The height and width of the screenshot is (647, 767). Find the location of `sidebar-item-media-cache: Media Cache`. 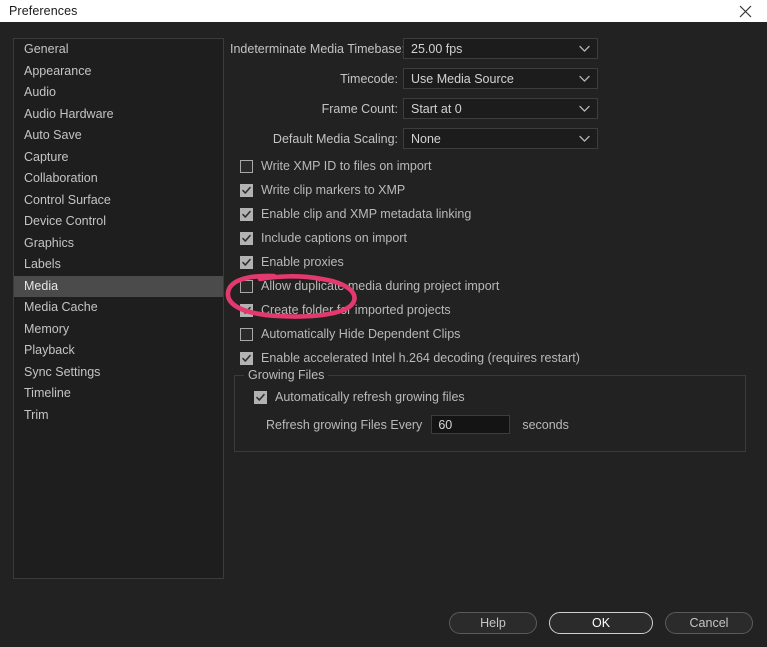

sidebar-item-media-cache: Media Cache is located at coordinates (118, 308).